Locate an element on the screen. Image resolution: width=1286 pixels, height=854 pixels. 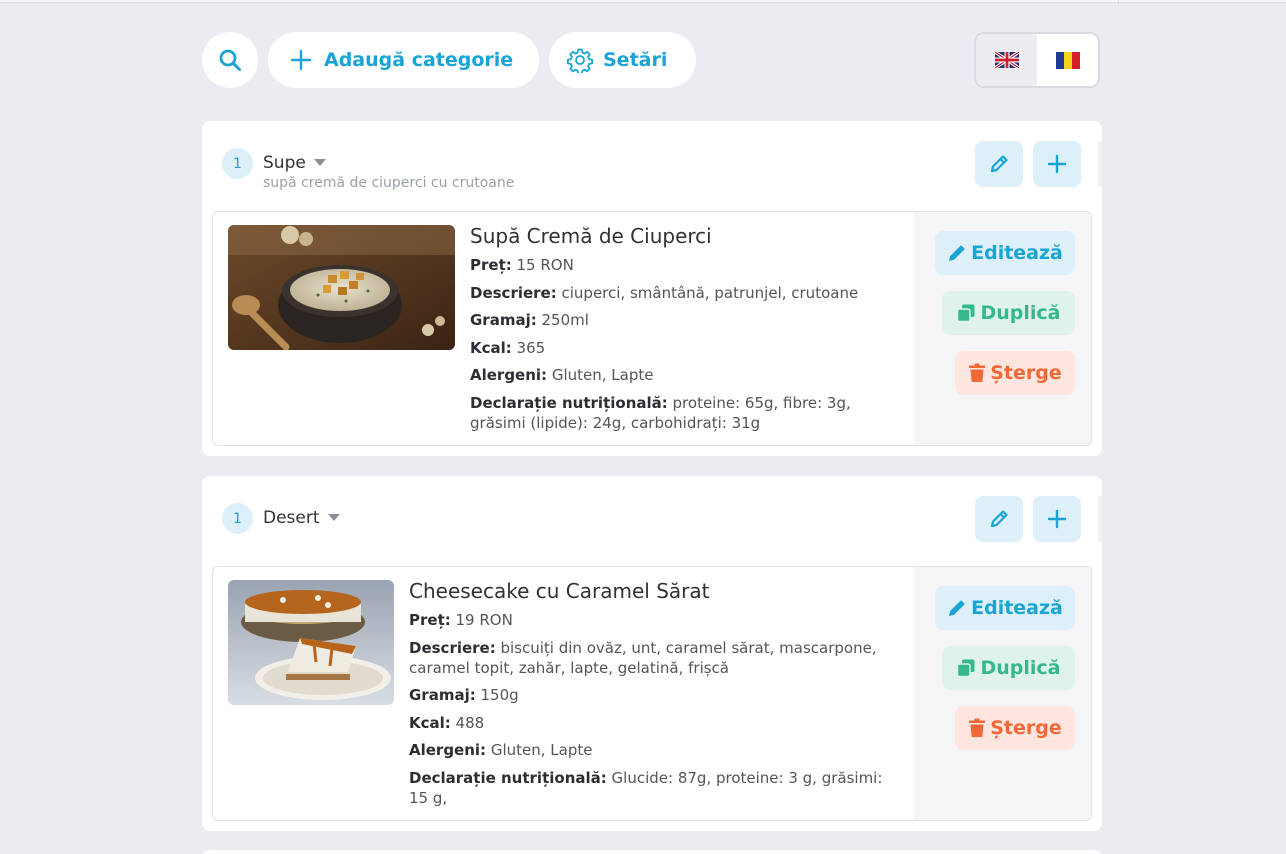
add-category-label: Adaugă categorie is located at coordinates (419, 60).